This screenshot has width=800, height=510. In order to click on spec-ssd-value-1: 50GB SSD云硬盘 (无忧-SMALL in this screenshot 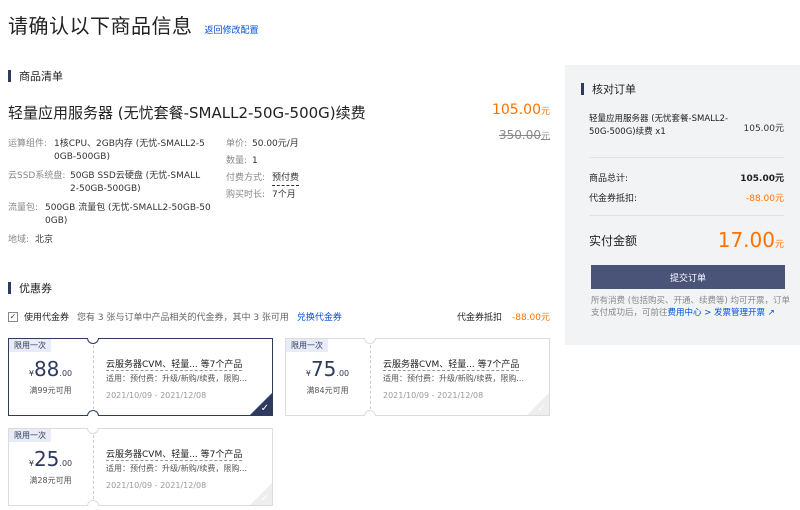, I will do `click(135, 176)`.